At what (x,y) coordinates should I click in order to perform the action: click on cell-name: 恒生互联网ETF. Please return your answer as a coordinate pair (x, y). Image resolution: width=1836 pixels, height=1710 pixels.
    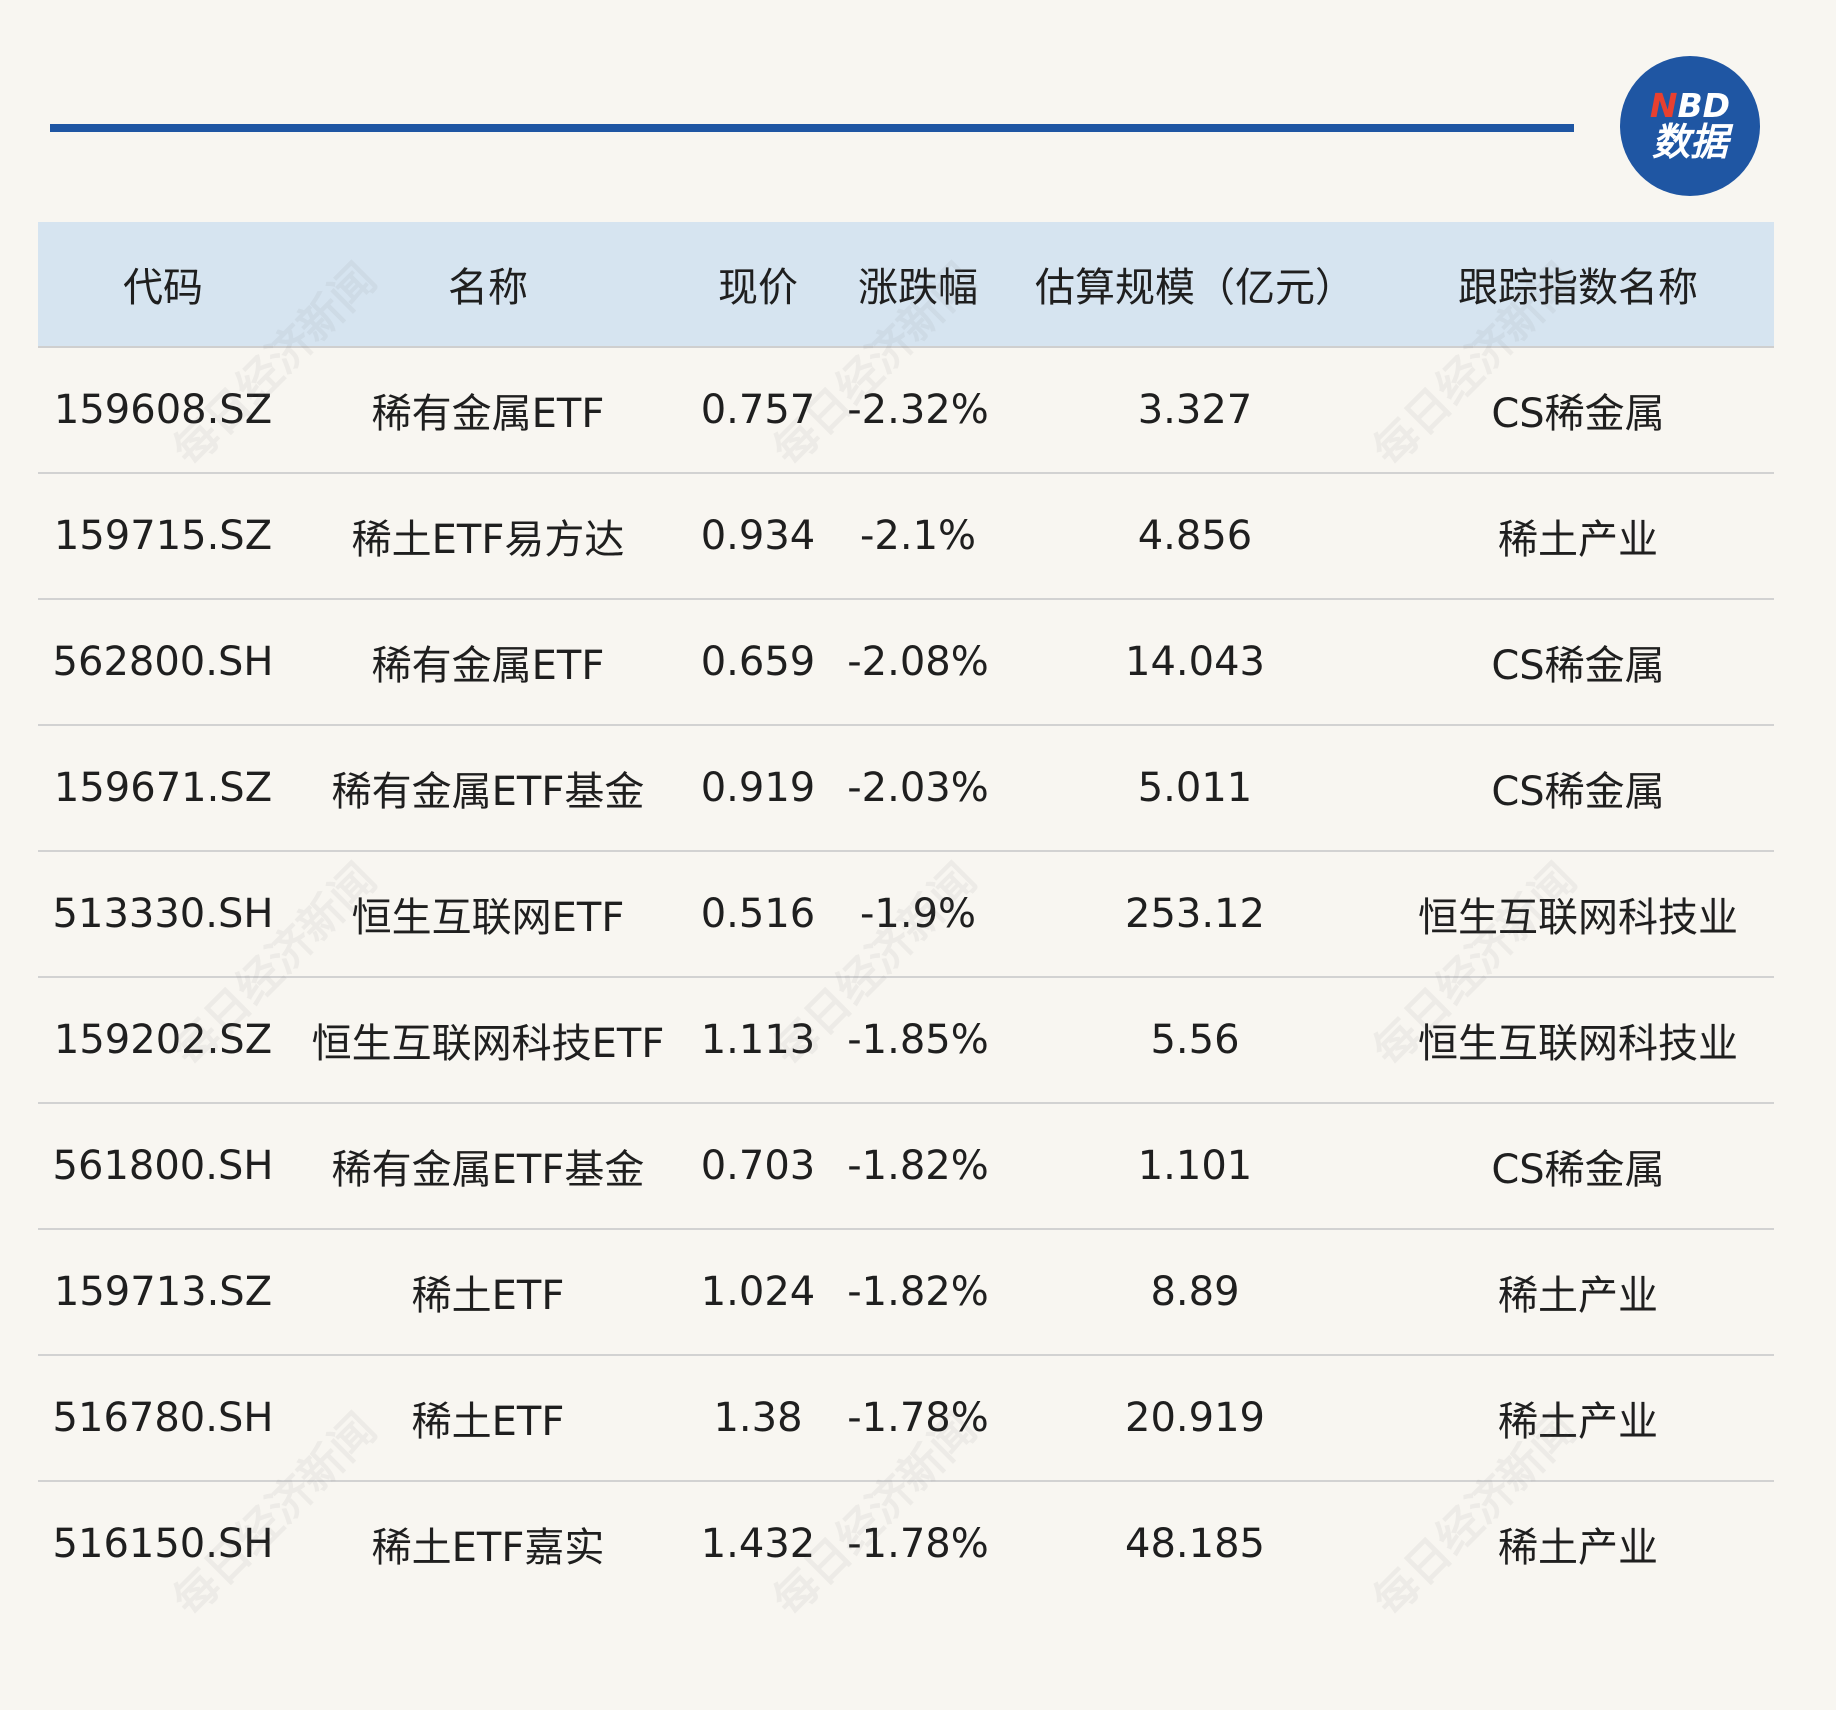
    Looking at the image, I should click on (488, 914).